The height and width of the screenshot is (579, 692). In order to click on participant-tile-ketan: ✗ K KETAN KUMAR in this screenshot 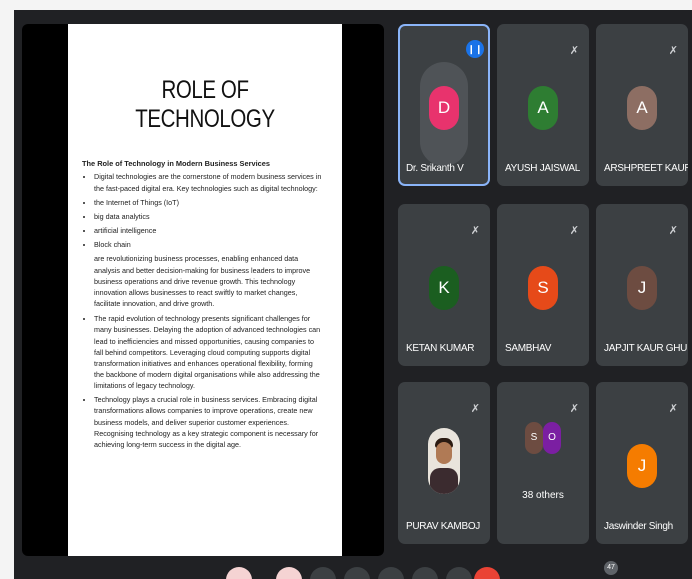, I will do `click(444, 285)`.